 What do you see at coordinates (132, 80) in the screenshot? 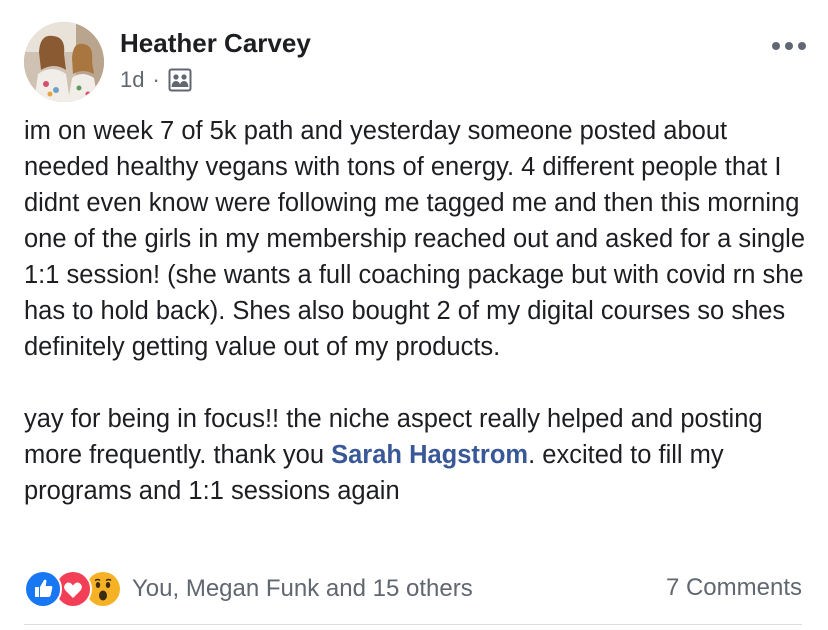
I see `post-timestamp: 1d` at bounding box center [132, 80].